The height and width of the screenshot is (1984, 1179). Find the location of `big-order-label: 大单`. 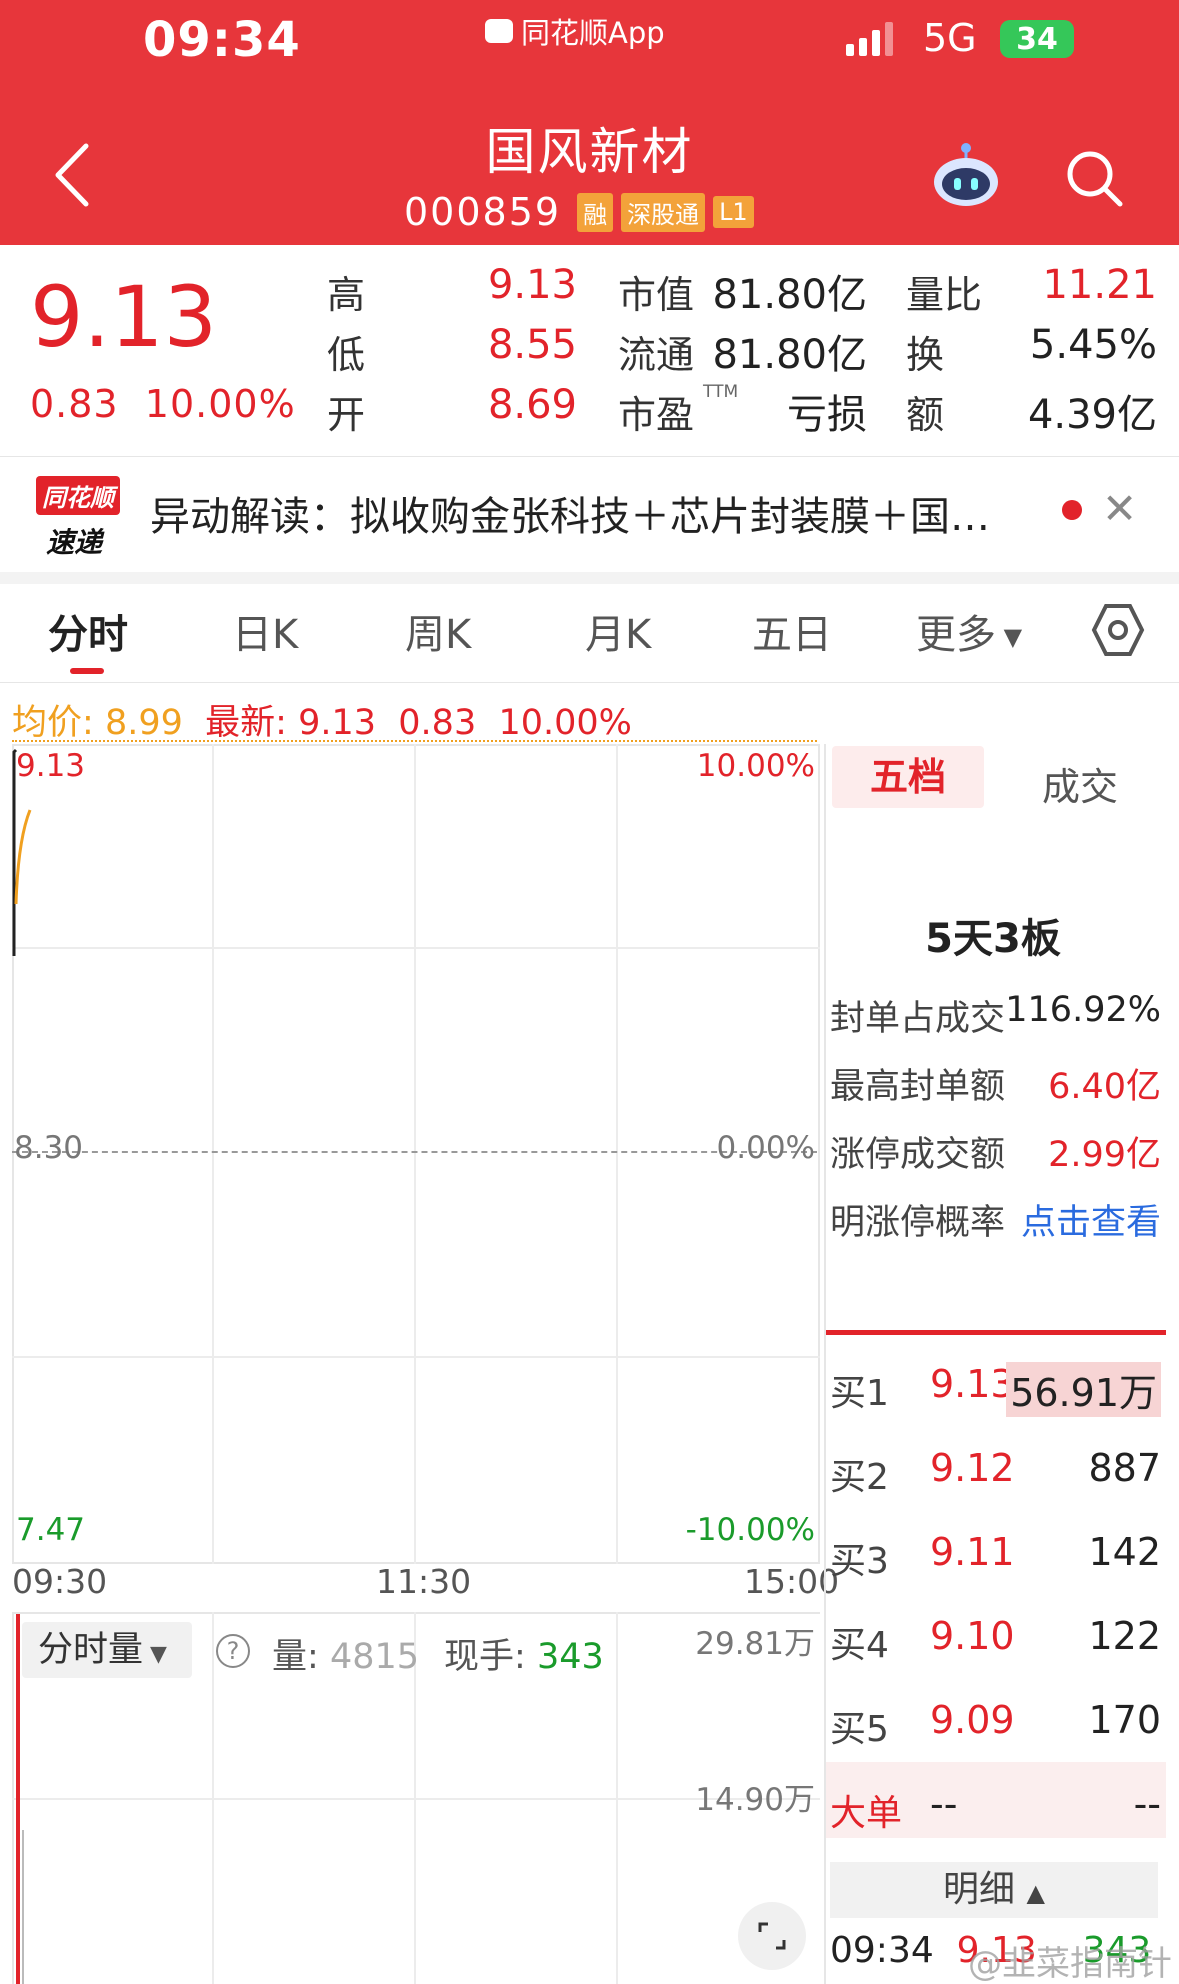

big-order-label: 大单 is located at coordinates (866, 1813).